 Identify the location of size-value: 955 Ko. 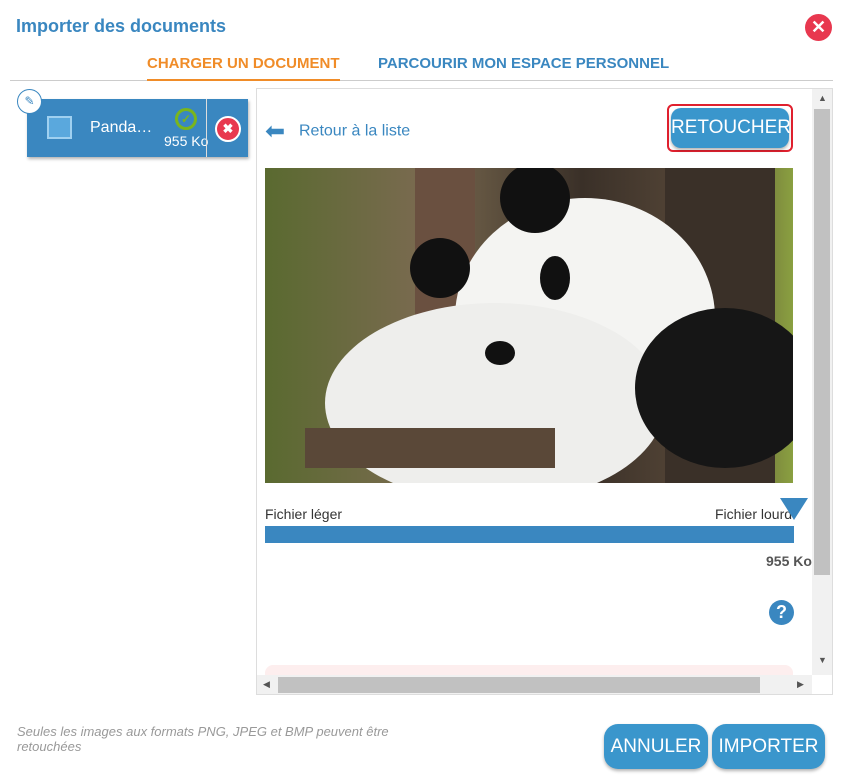
(789, 561).